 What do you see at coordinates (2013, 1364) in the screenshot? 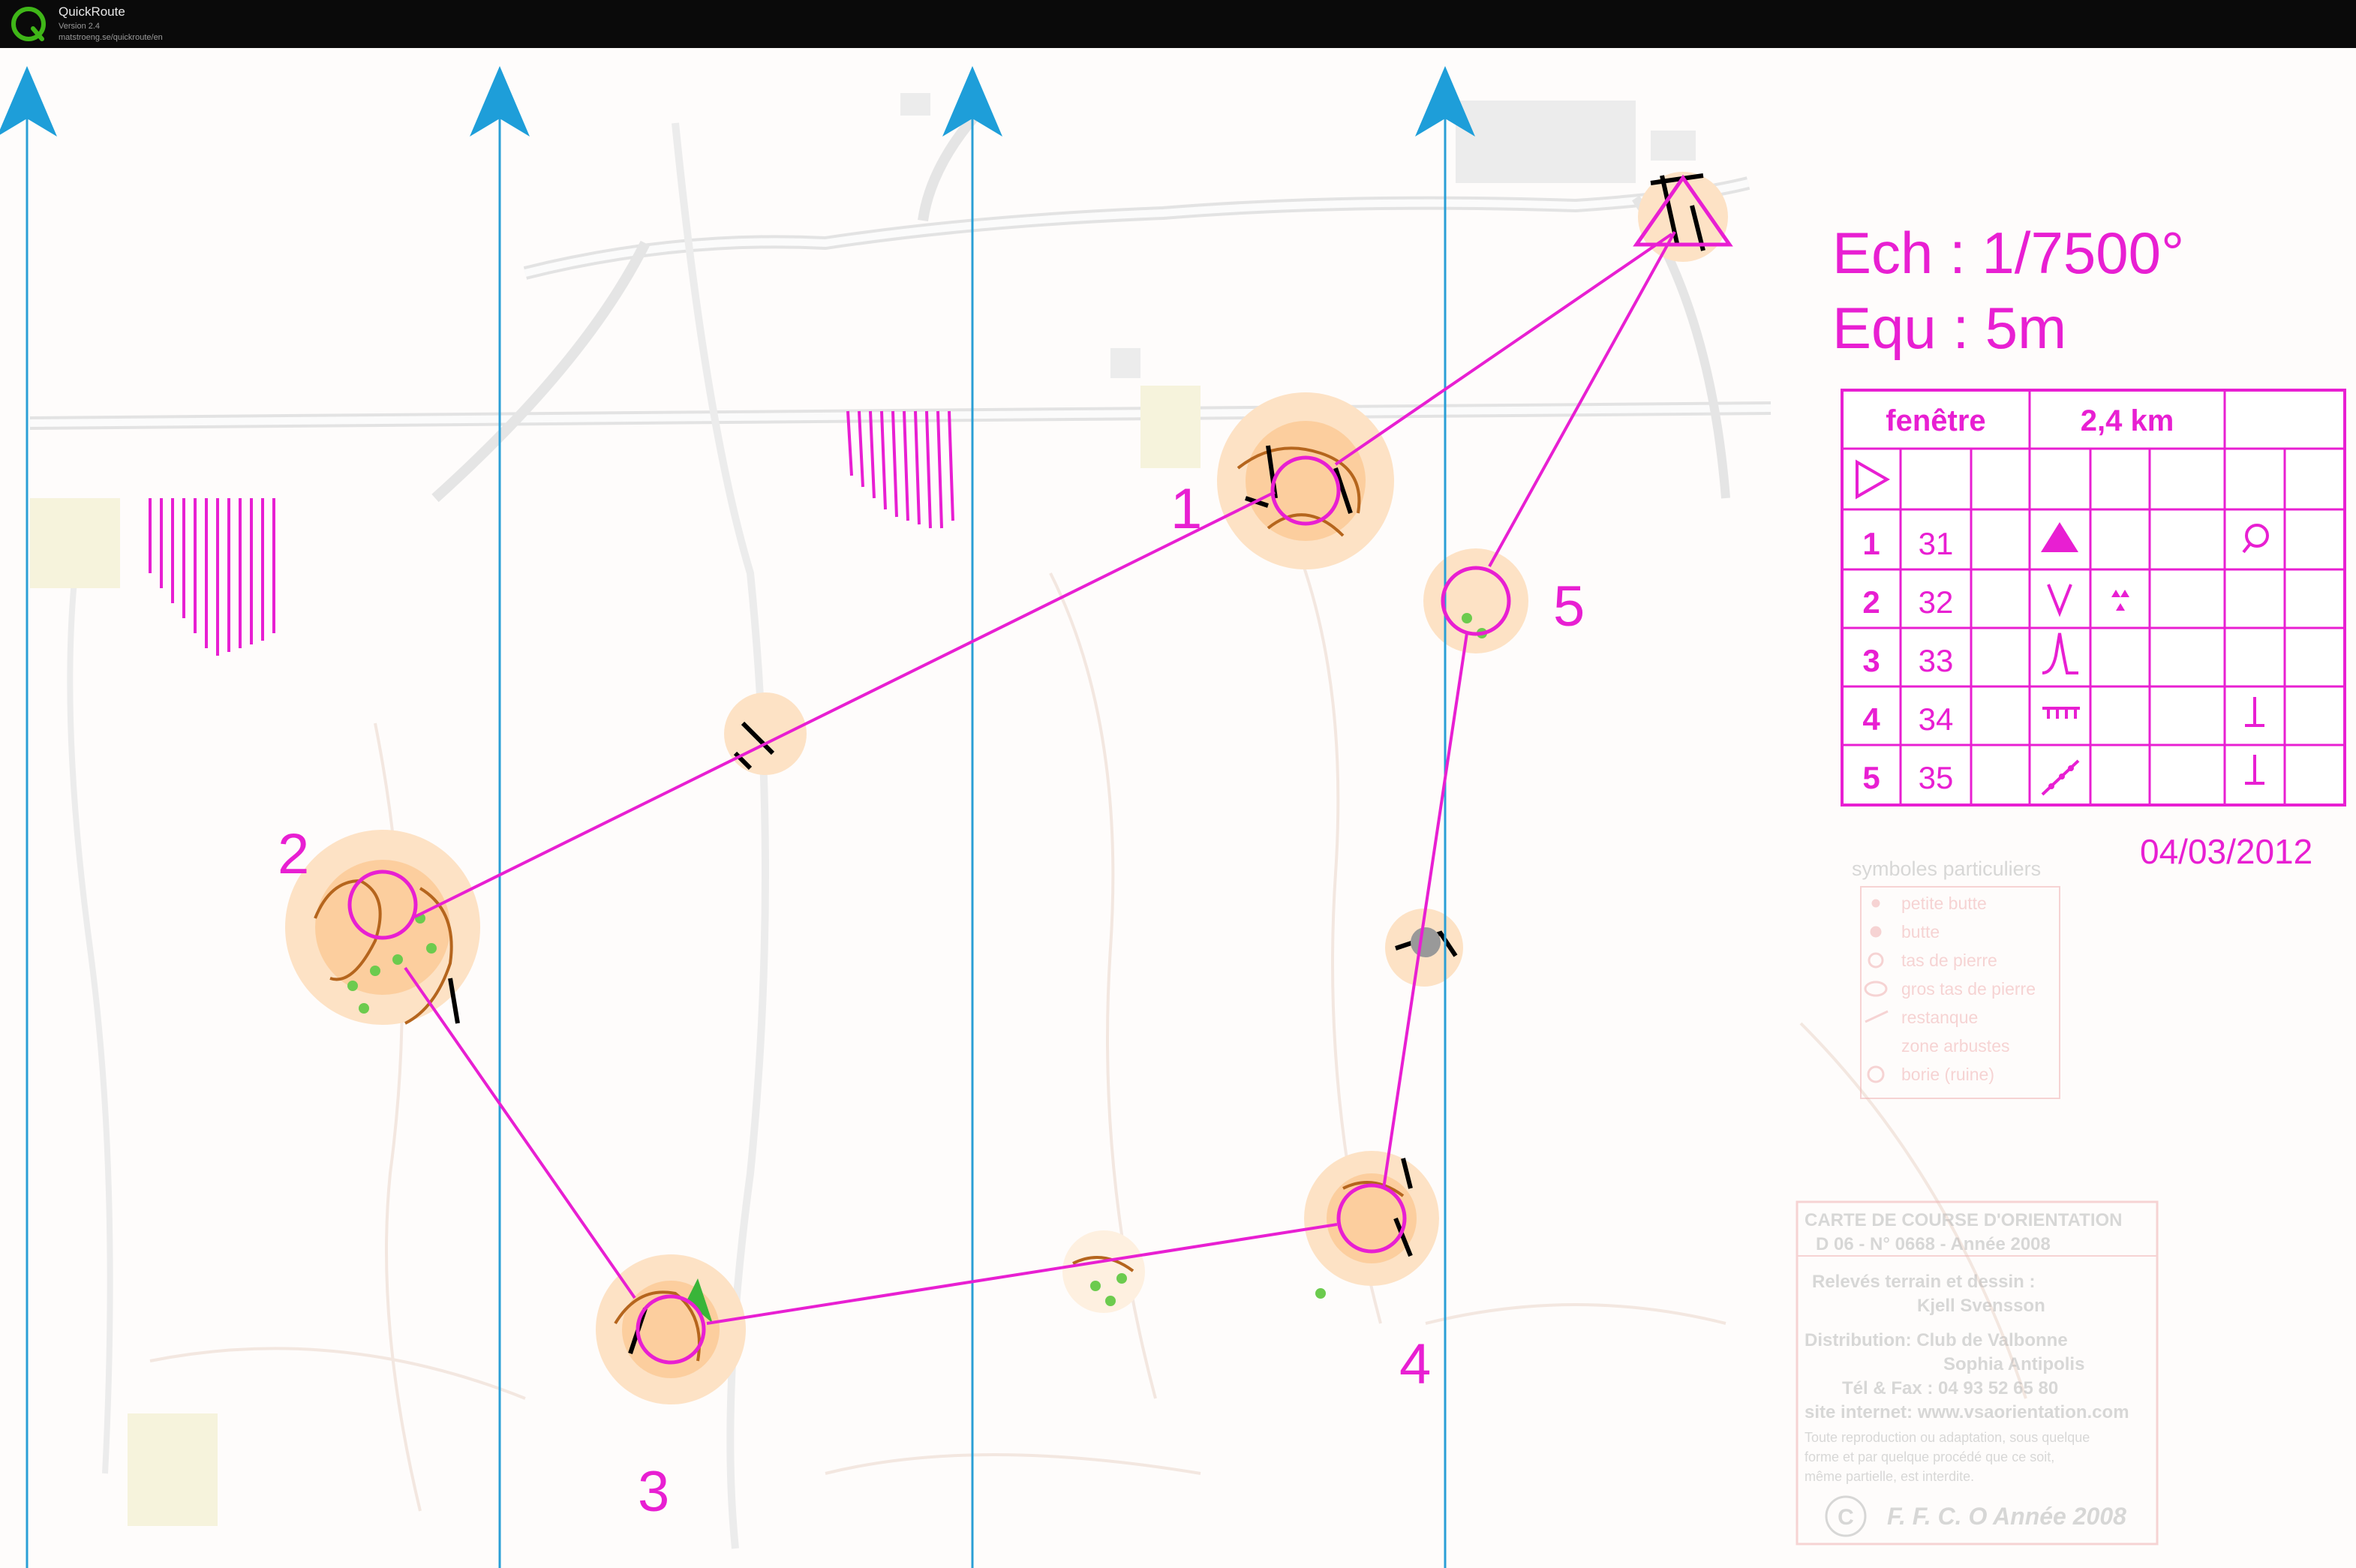
I see `credits-line: Sophia Antipolis` at bounding box center [2013, 1364].